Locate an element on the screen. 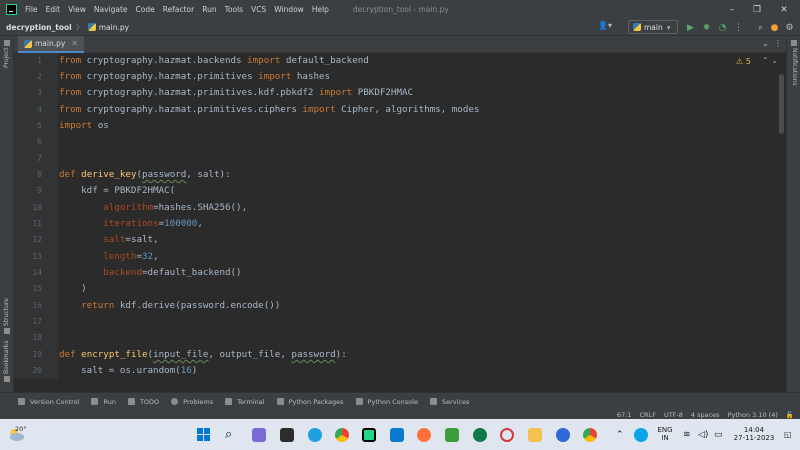  warning-navigation-icon: ⌃ ⌄ is located at coordinates (770, 60).